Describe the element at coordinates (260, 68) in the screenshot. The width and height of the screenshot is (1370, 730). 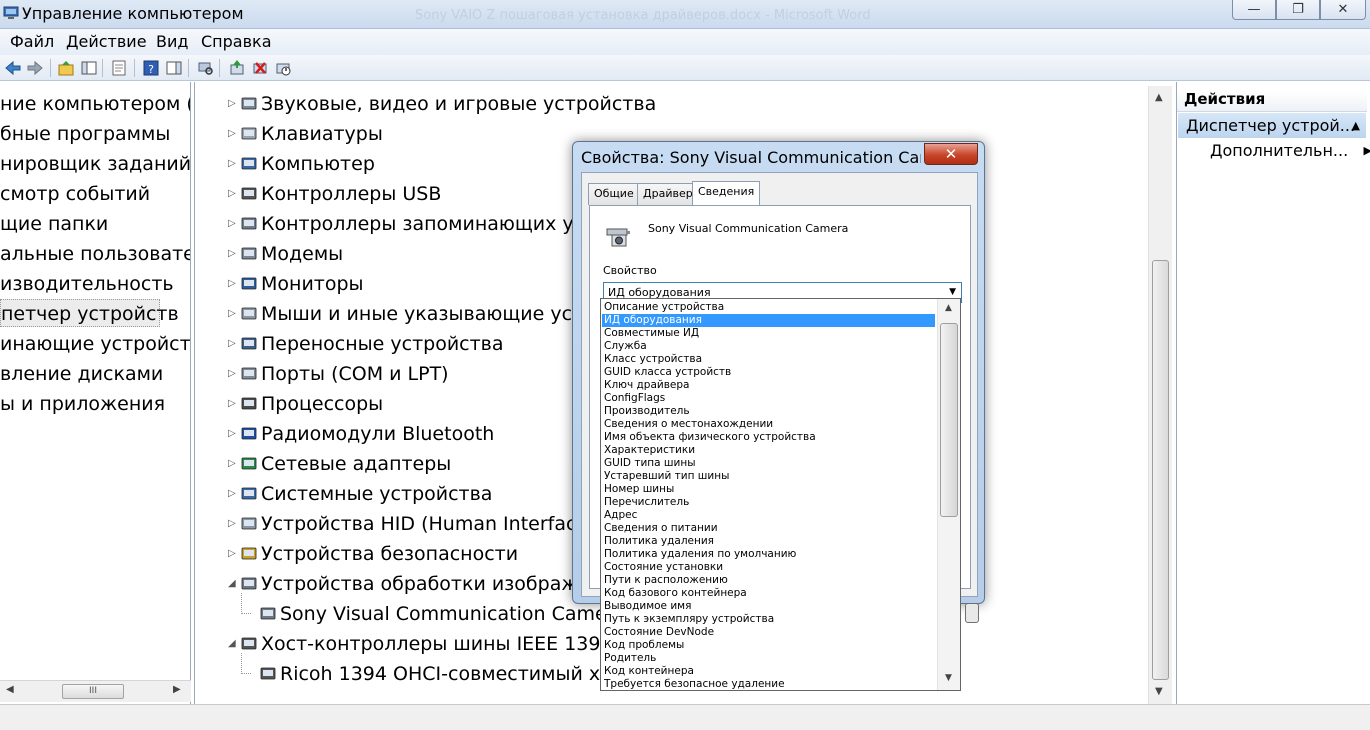
I see `uninstall-device-icon` at that location.